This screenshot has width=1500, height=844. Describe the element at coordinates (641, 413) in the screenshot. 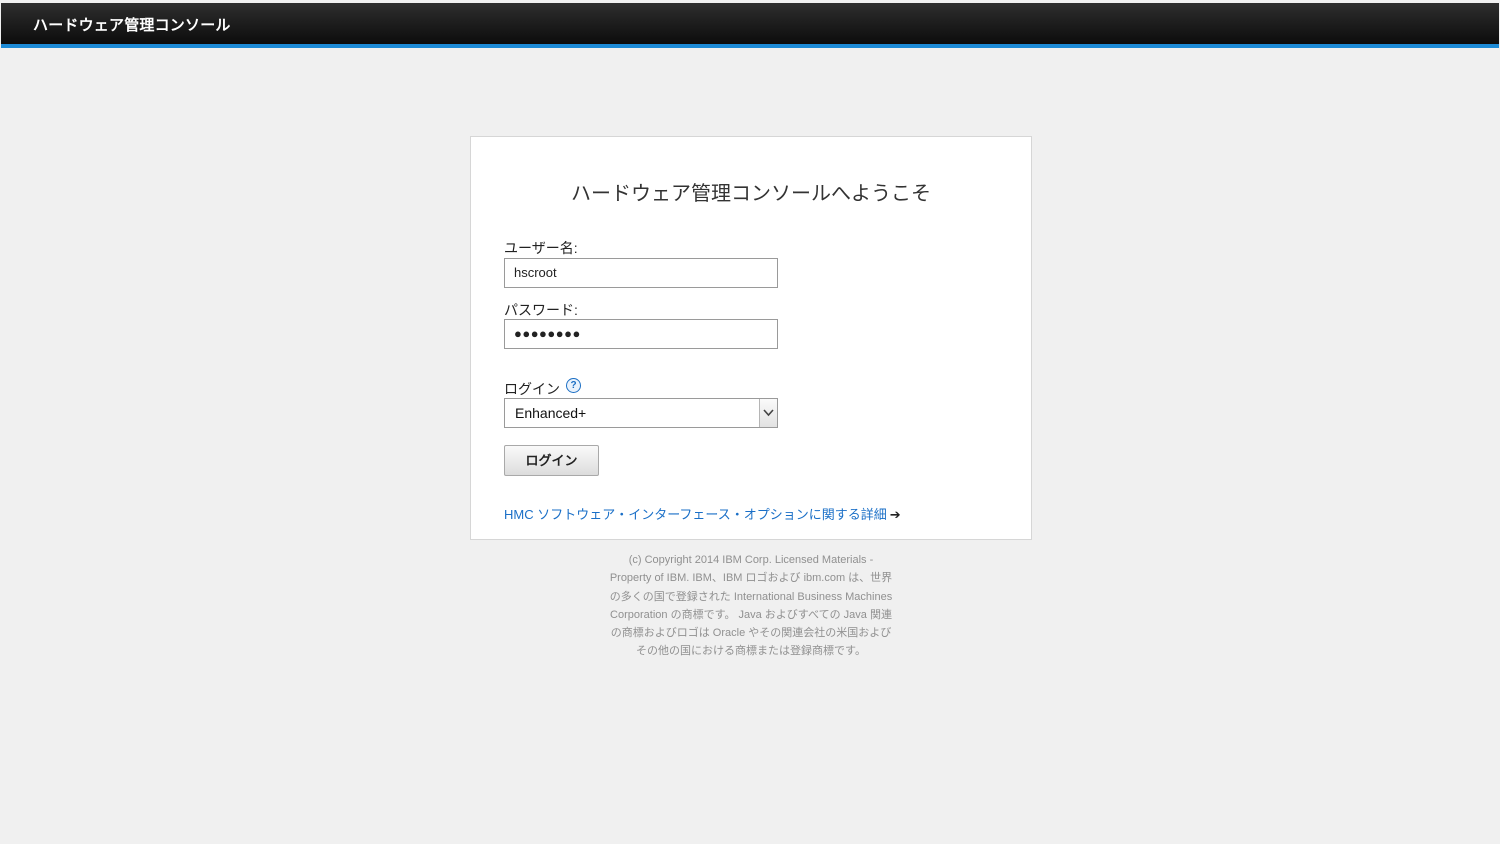

I see `login-type-select: Enhanced+` at that location.